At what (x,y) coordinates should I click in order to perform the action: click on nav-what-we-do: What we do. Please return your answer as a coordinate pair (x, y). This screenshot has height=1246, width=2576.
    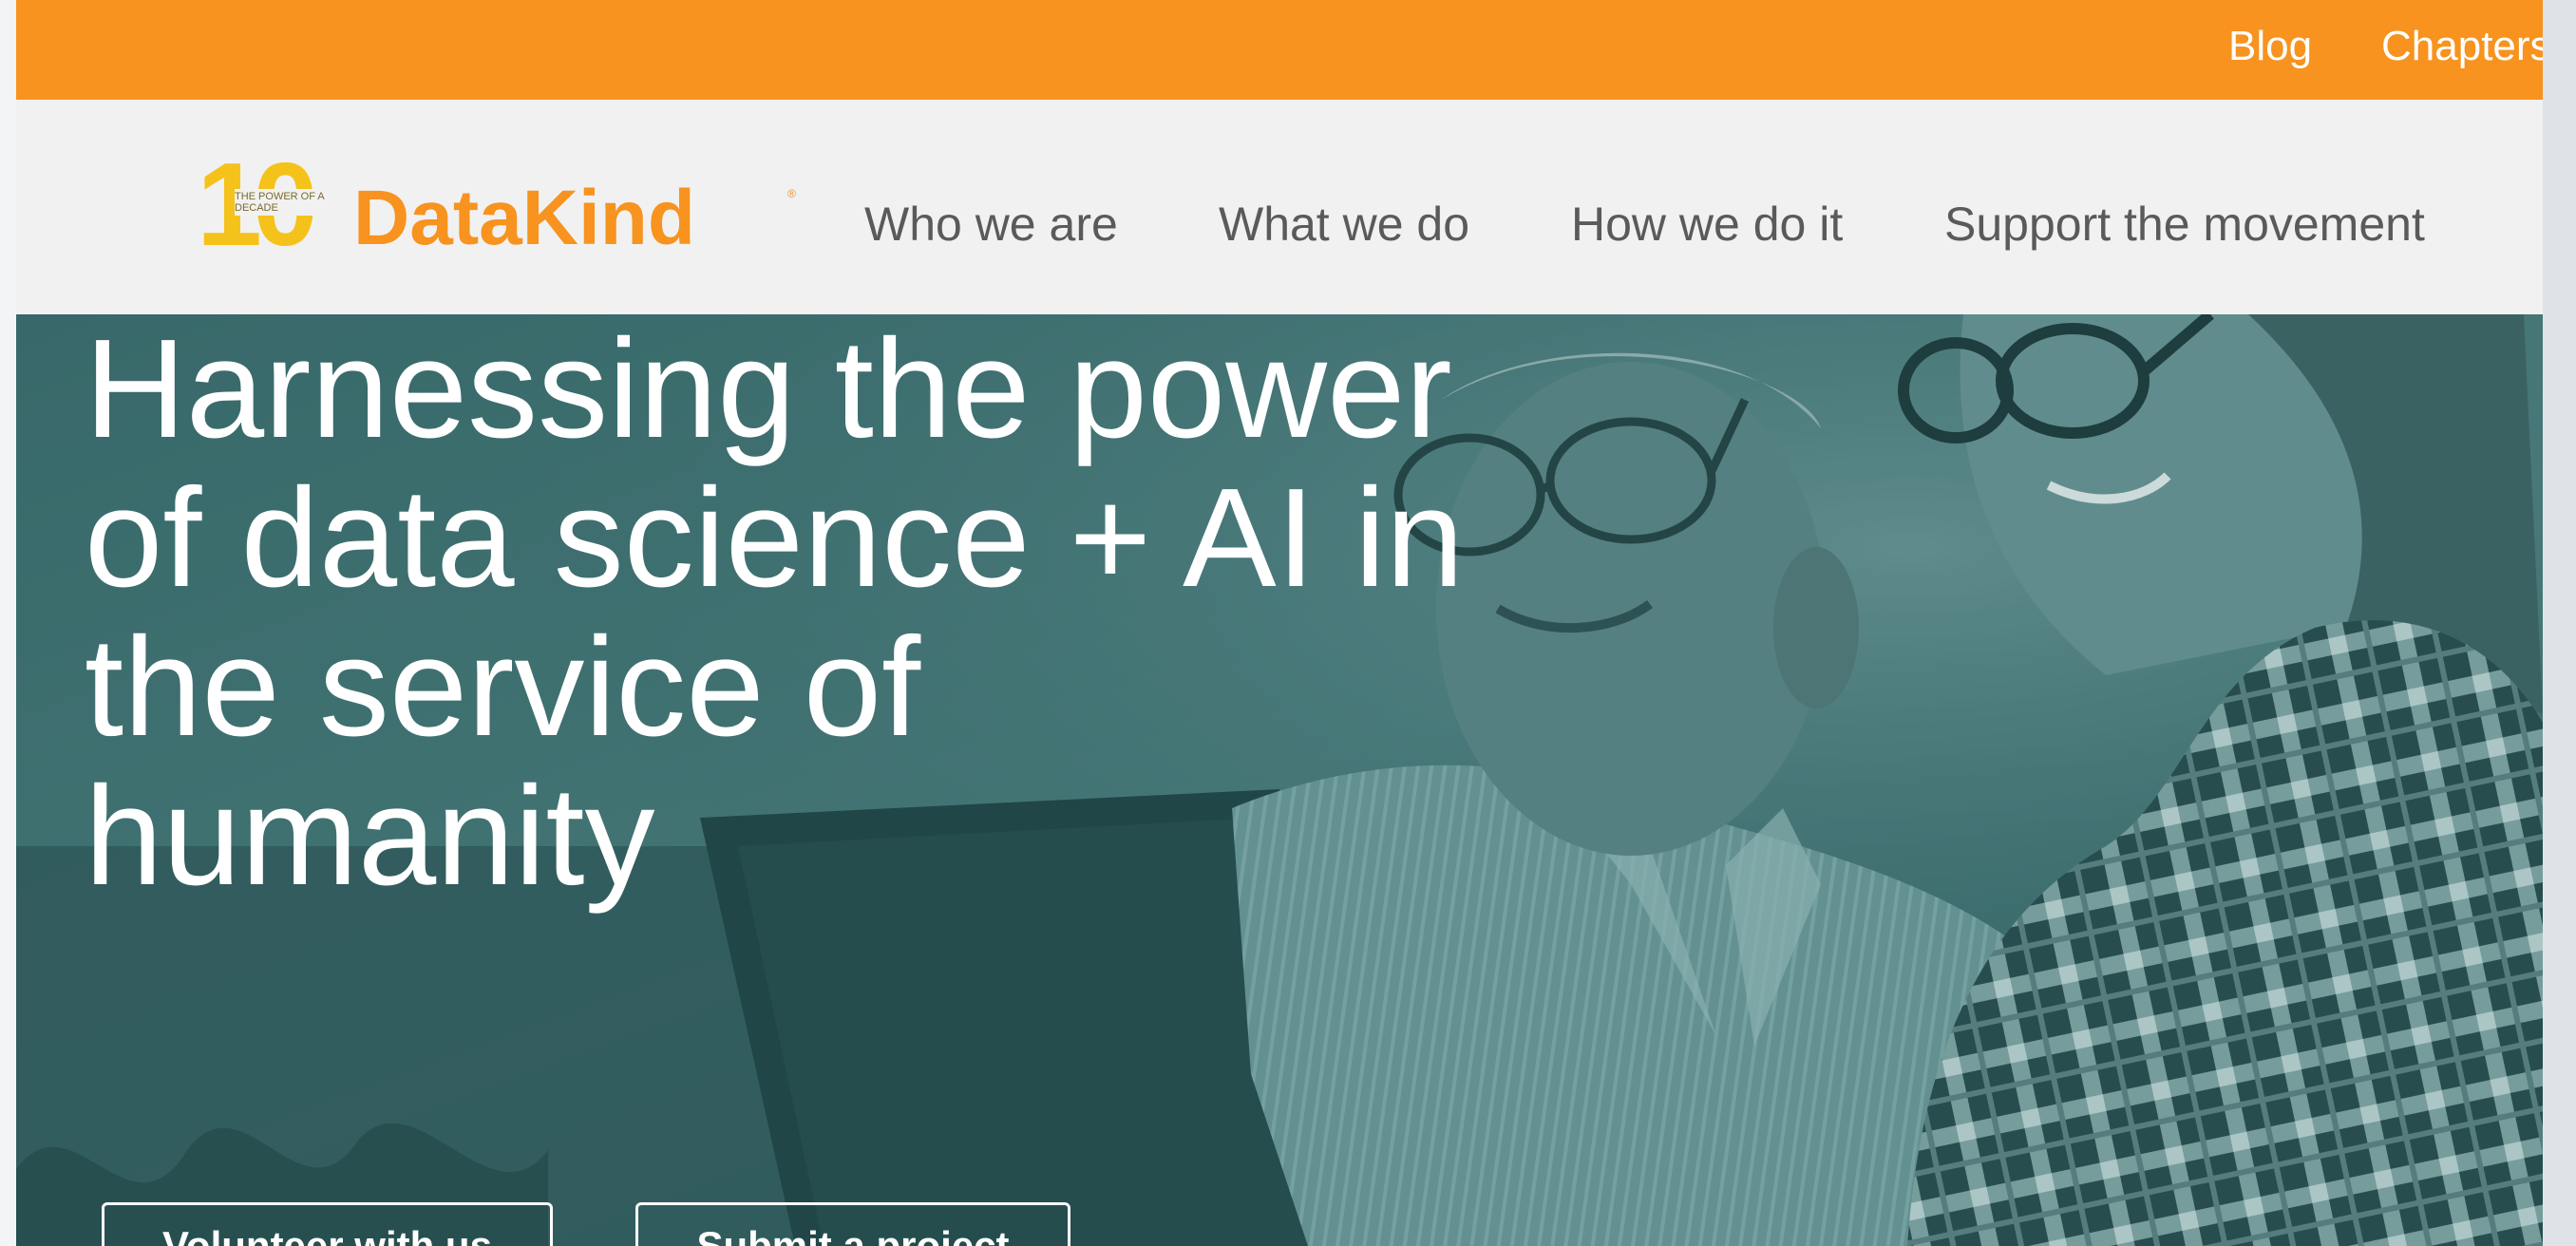
    Looking at the image, I should click on (1344, 224).